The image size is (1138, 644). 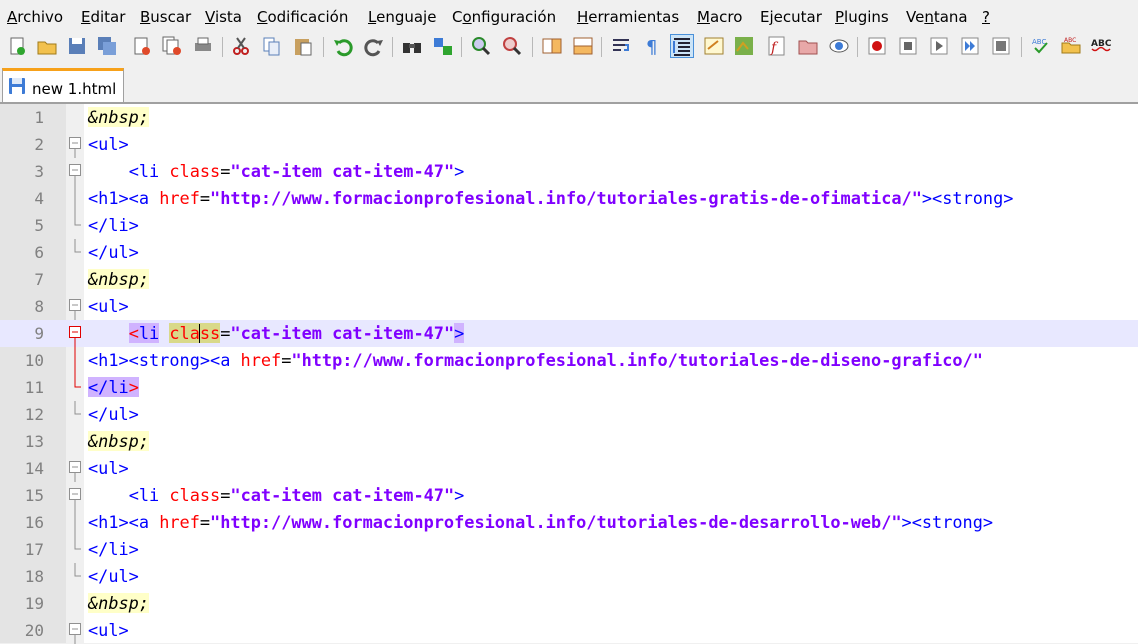 What do you see at coordinates (791, 17) in the screenshot?
I see `menu-9: Ejecutar` at bounding box center [791, 17].